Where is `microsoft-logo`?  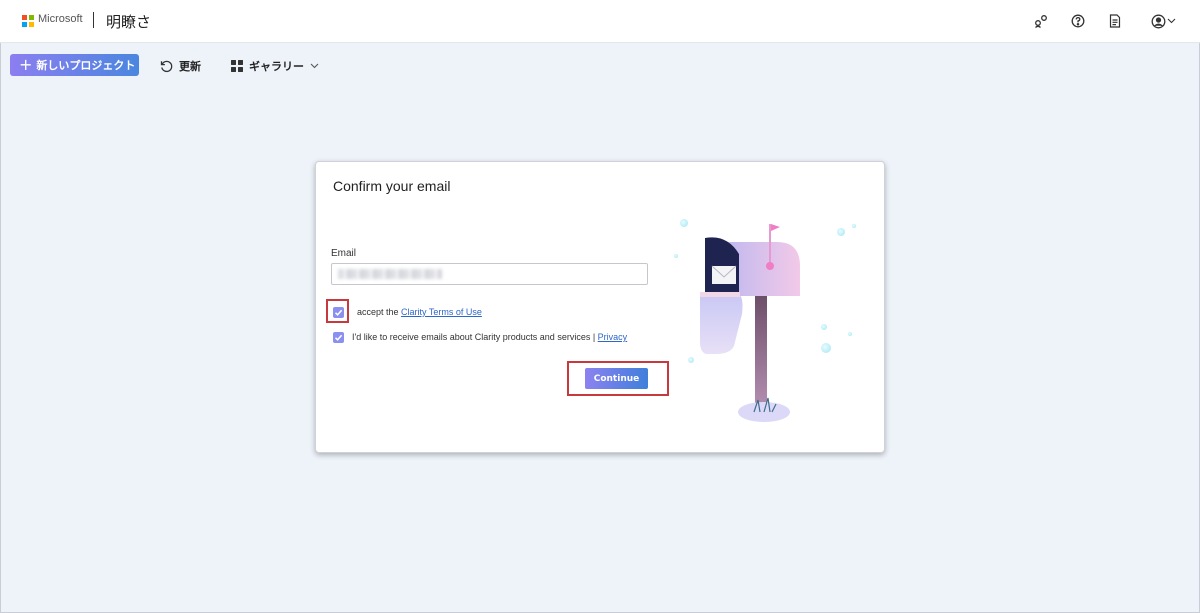
microsoft-logo is located at coordinates (28, 21).